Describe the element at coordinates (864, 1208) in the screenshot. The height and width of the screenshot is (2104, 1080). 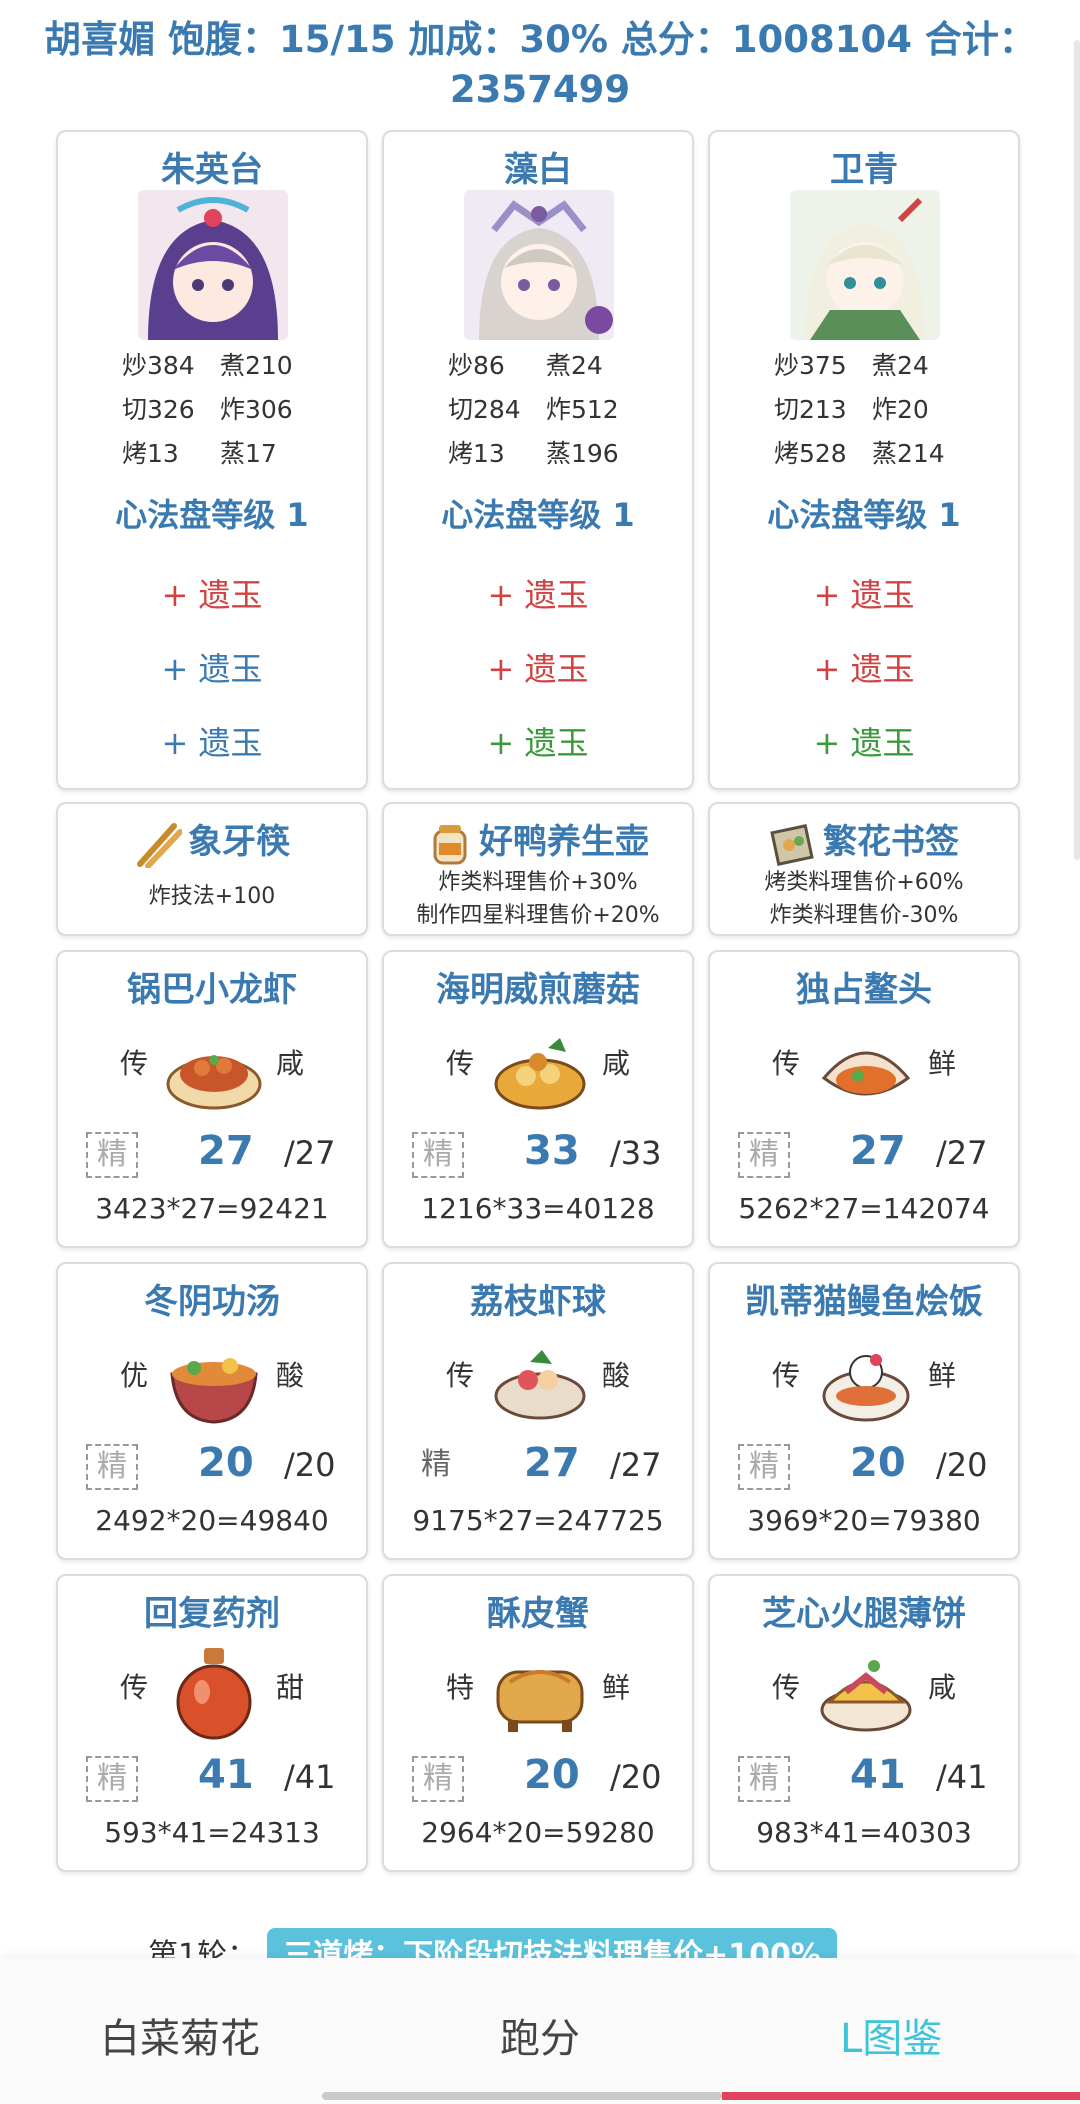
I see `dish-score-formula: 5262*27=142074` at that location.